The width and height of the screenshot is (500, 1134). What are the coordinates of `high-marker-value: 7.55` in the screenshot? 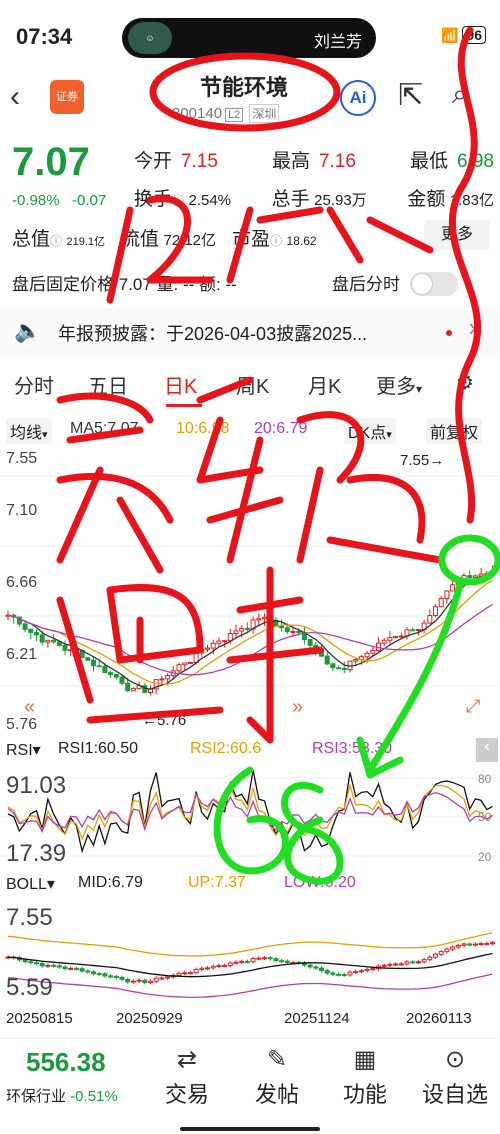 It's located at (415, 460).